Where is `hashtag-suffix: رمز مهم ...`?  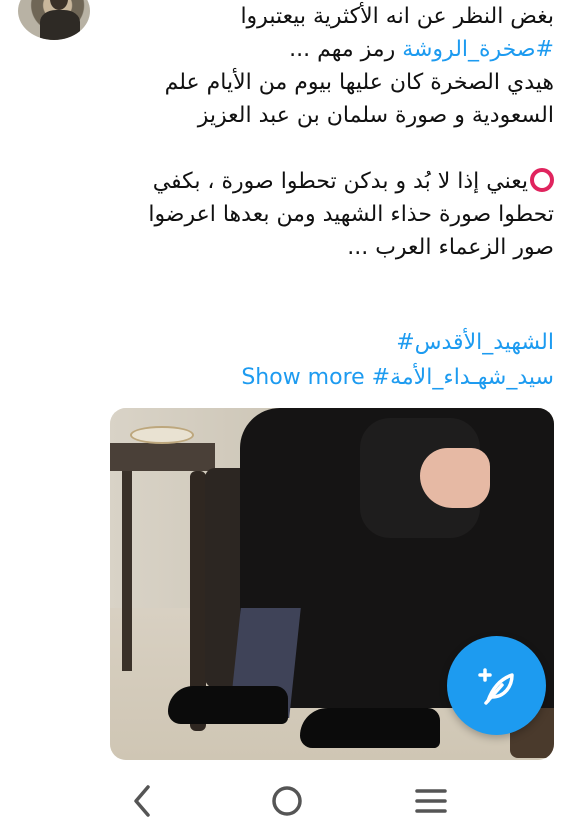
hashtag-suffix: رمز مهم ... is located at coordinates (346, 49).